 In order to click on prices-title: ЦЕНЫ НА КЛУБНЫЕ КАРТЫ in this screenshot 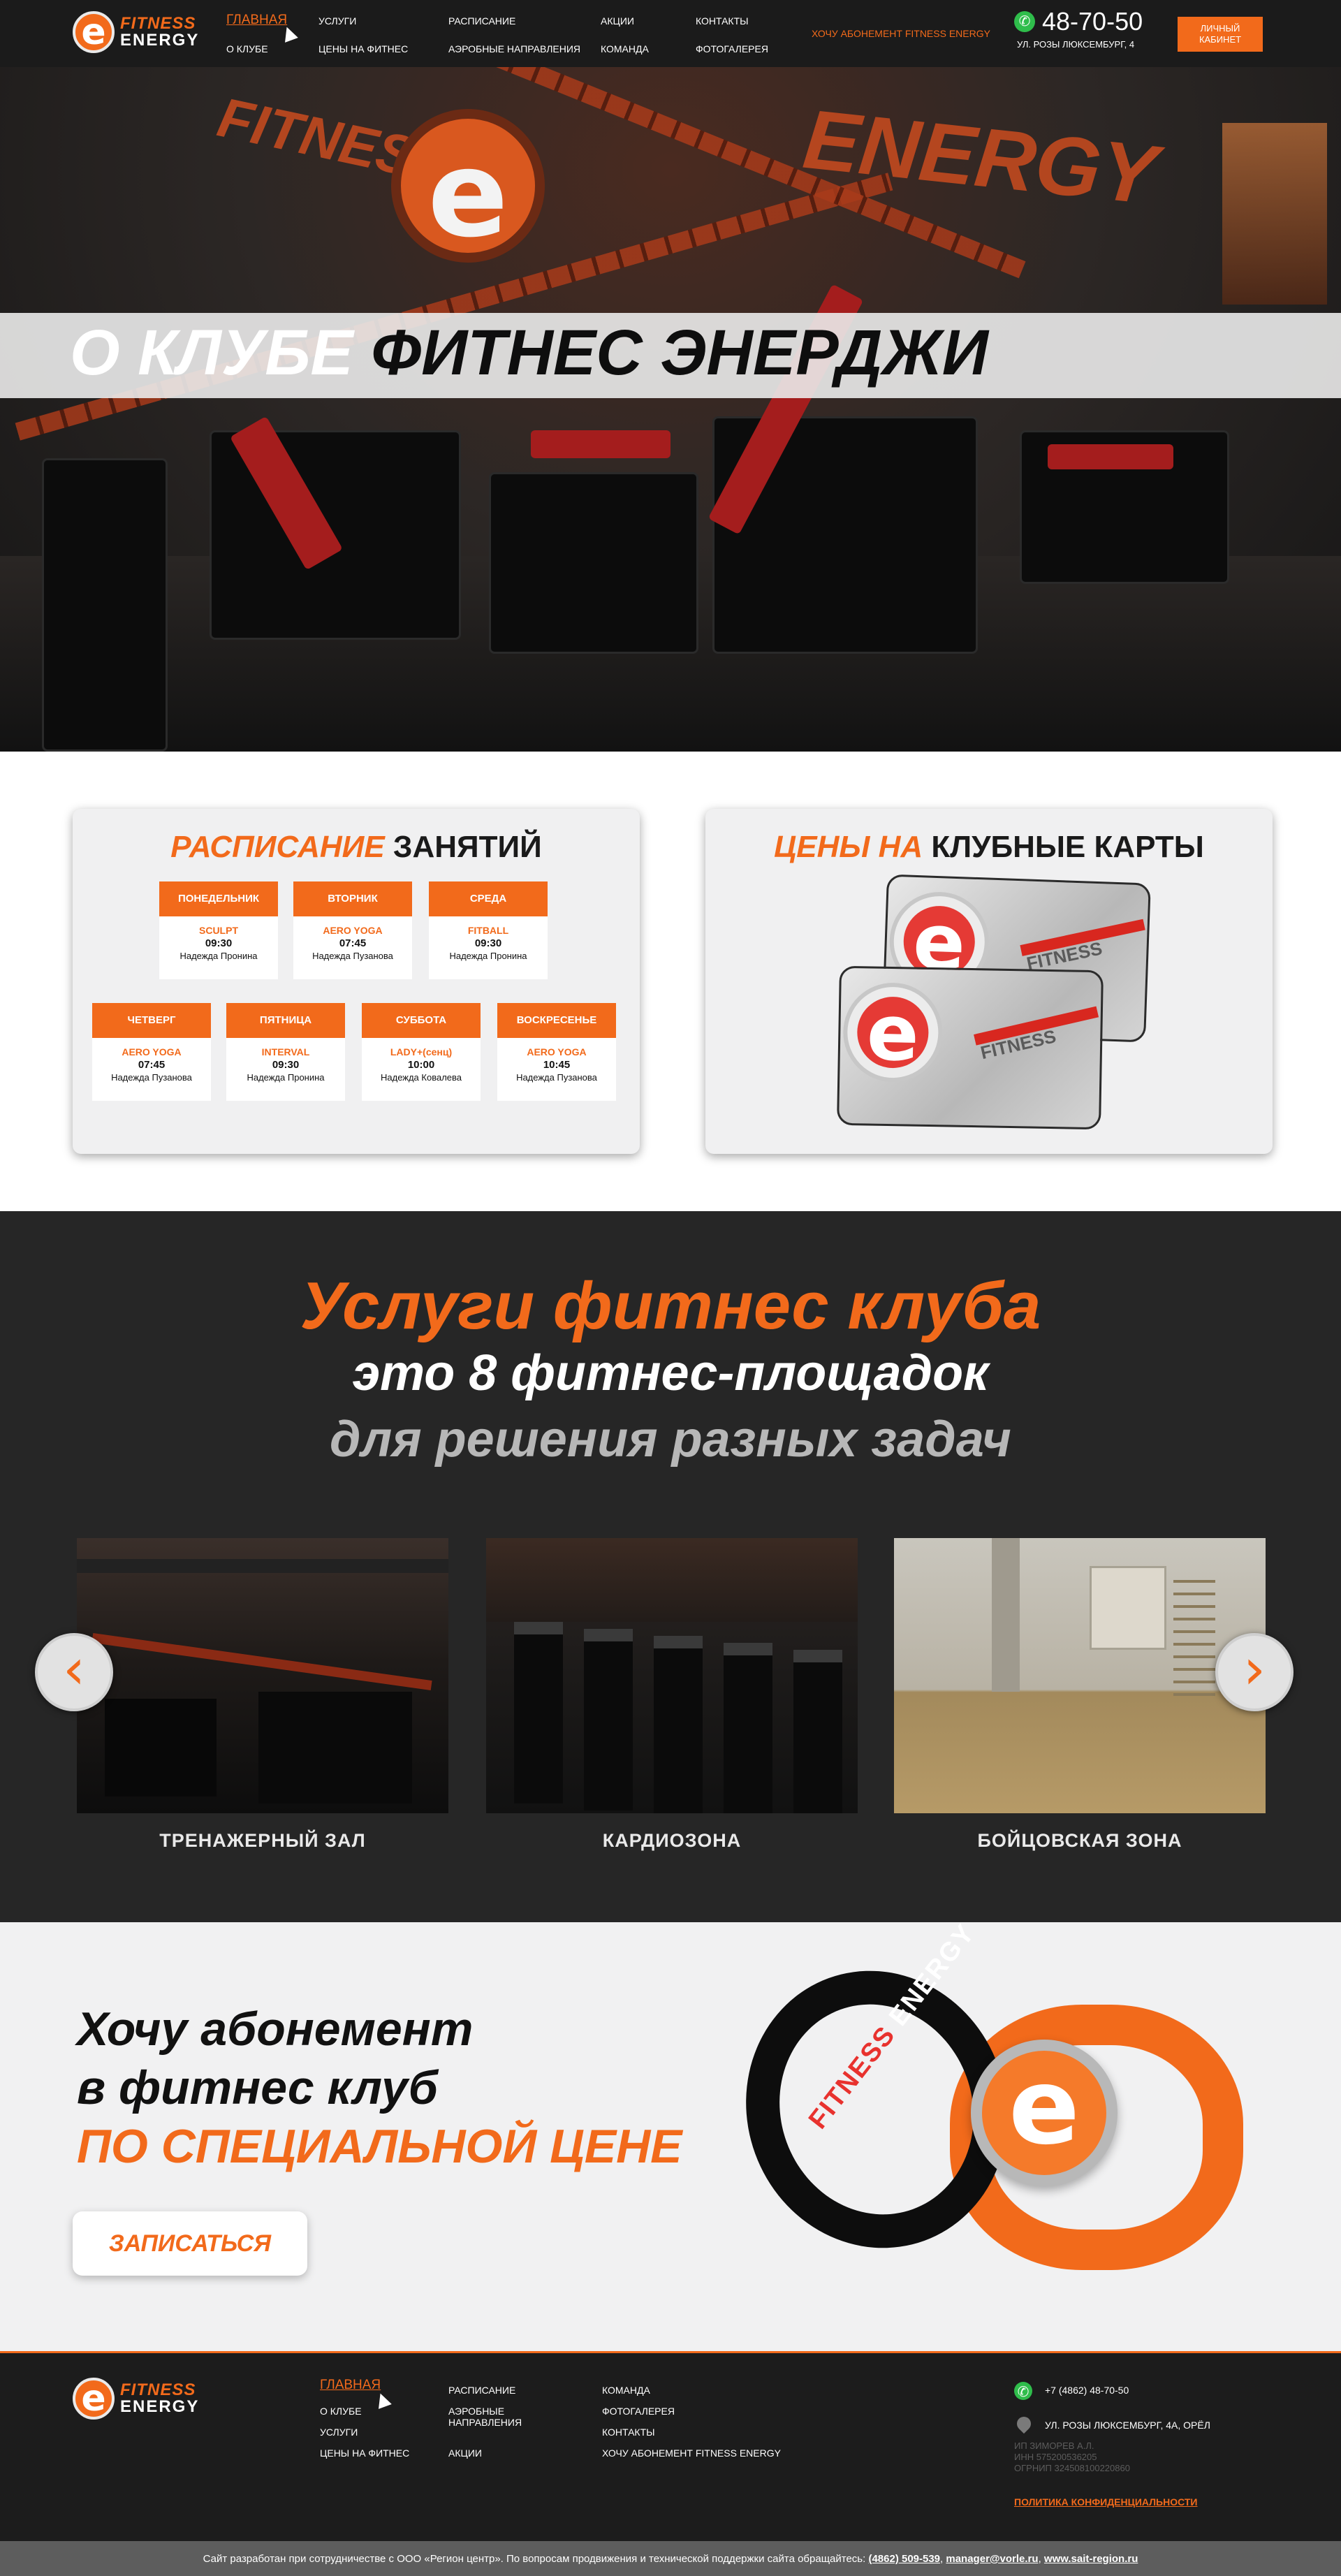, I will do `click(989, 847)`.